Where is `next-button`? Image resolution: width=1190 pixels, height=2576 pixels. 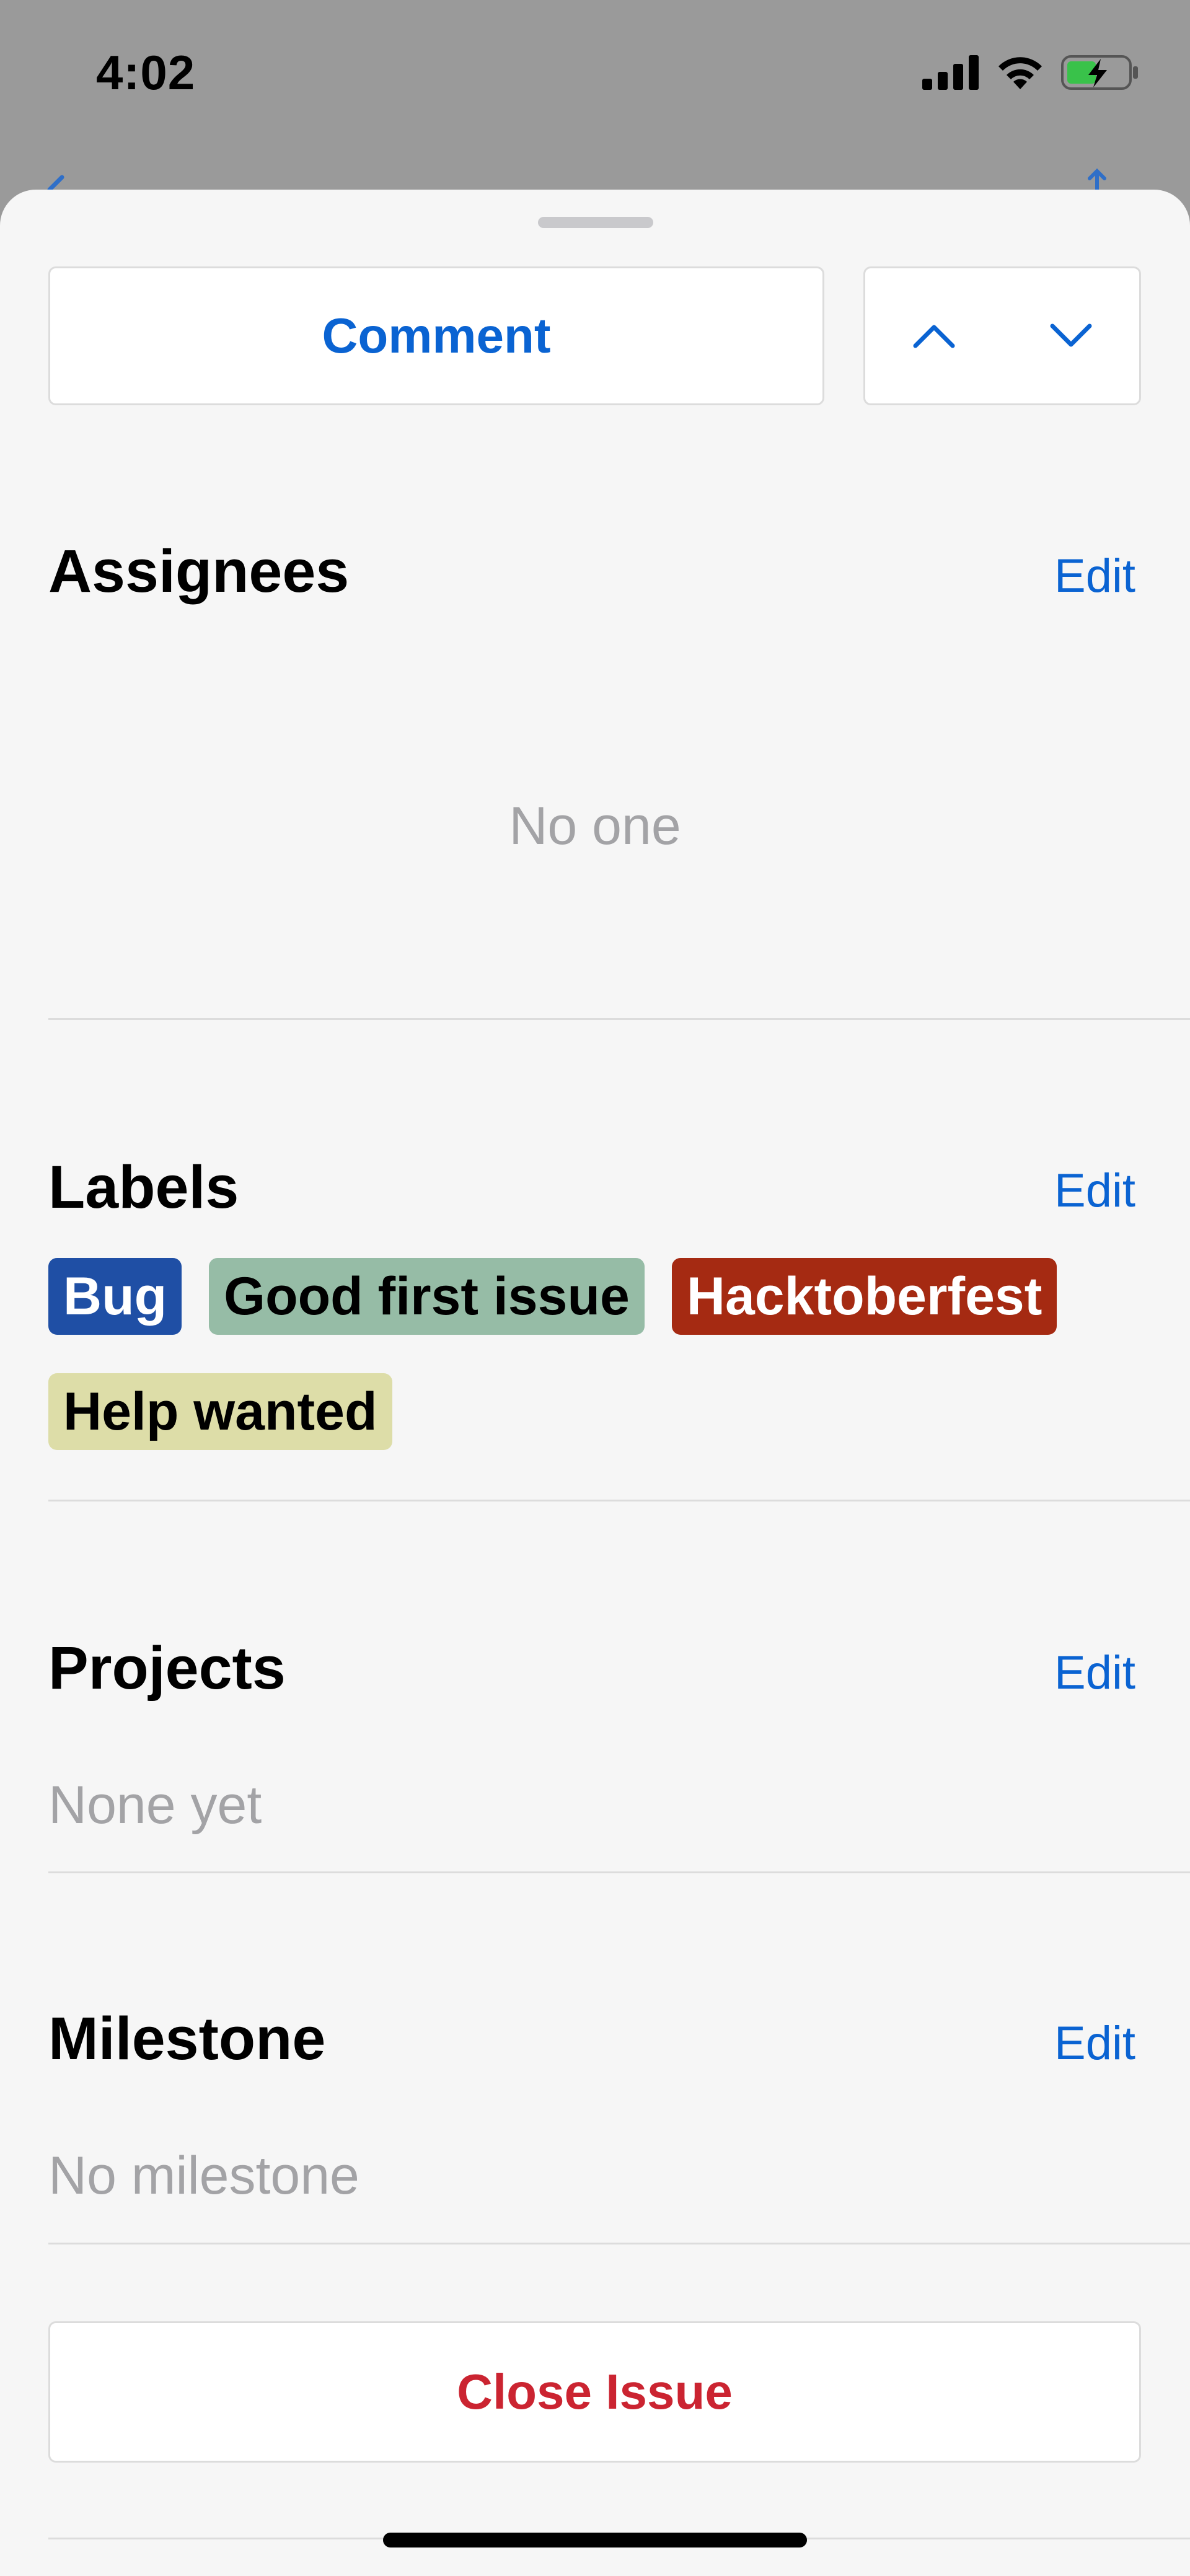
next-button is located at coordinates (1071, 336).